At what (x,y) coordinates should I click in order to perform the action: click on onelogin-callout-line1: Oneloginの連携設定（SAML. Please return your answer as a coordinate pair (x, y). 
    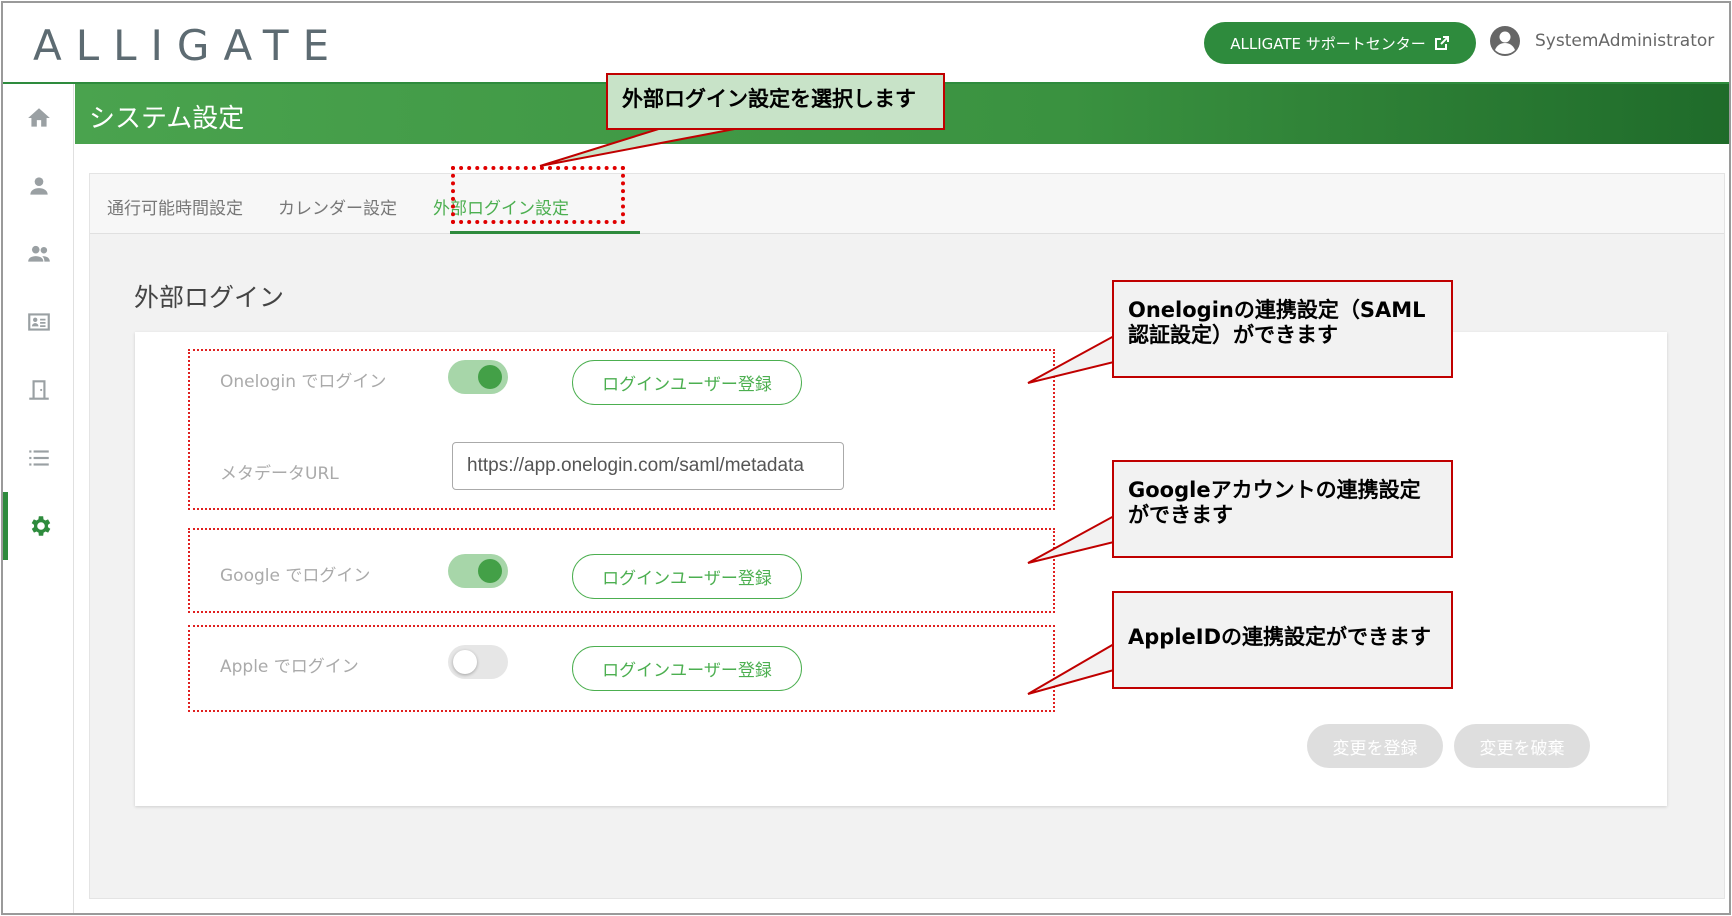
    Looking at the image, I should click on (1277, 310).